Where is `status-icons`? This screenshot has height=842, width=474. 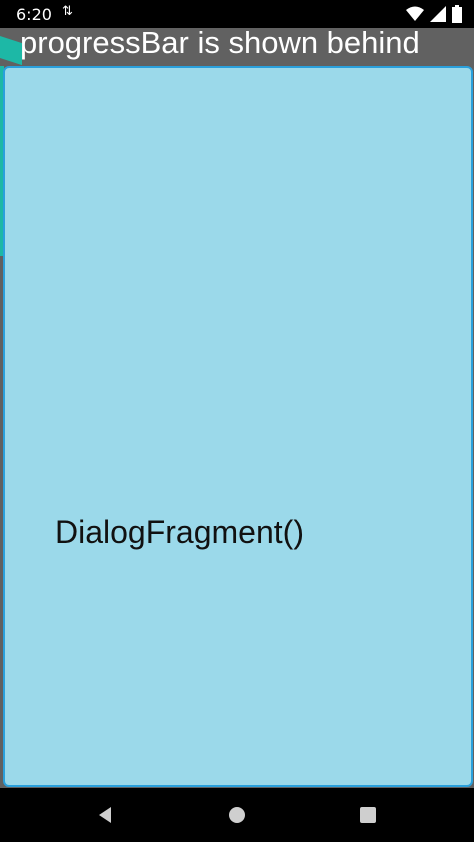
status-icons is located at coordinates (434, 14).